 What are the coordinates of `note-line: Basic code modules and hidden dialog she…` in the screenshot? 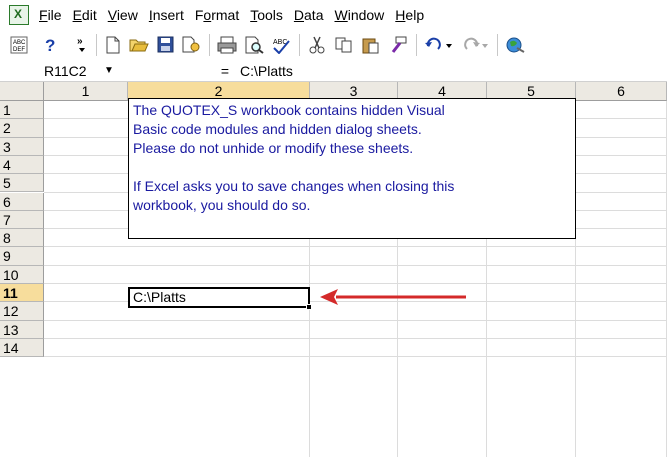 It's located at (277, 129).